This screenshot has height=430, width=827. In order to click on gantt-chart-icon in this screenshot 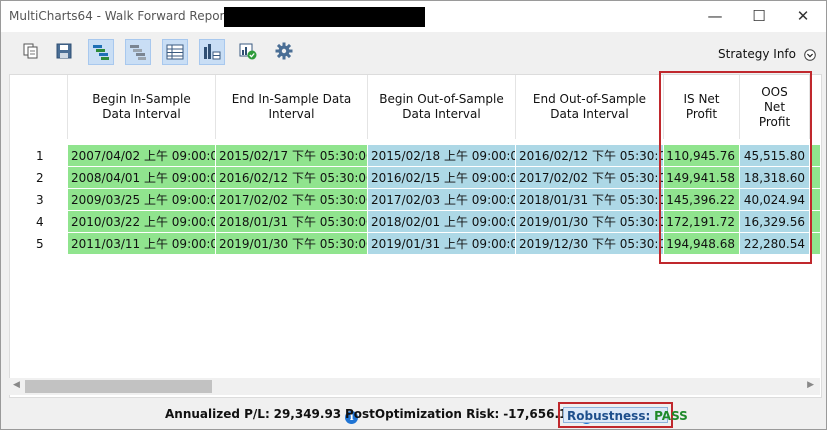, I will do `click(101, 52)`.